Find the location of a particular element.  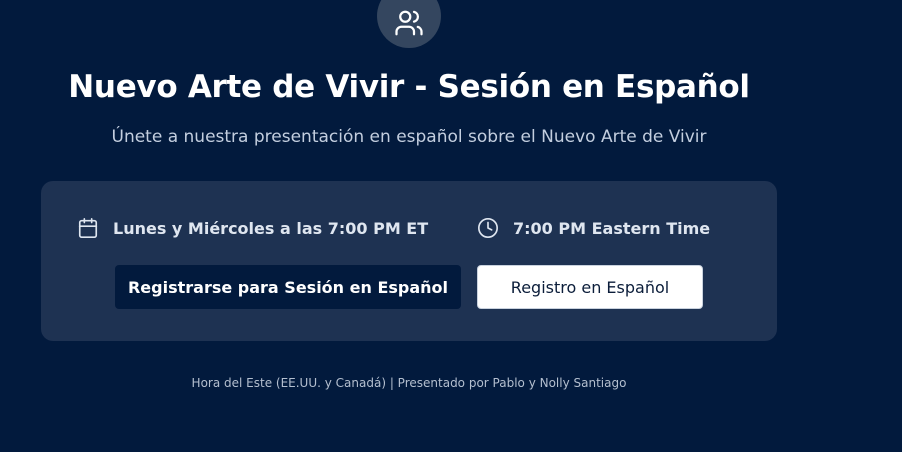

schedule-day: Lunes y Miércoles a las 7:00 PM ET is located at coordinates (252, 228).